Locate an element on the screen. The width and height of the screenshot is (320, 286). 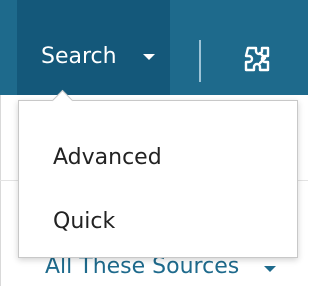
menu-item-advanced: Advanced is located at coordinates (107, 158).